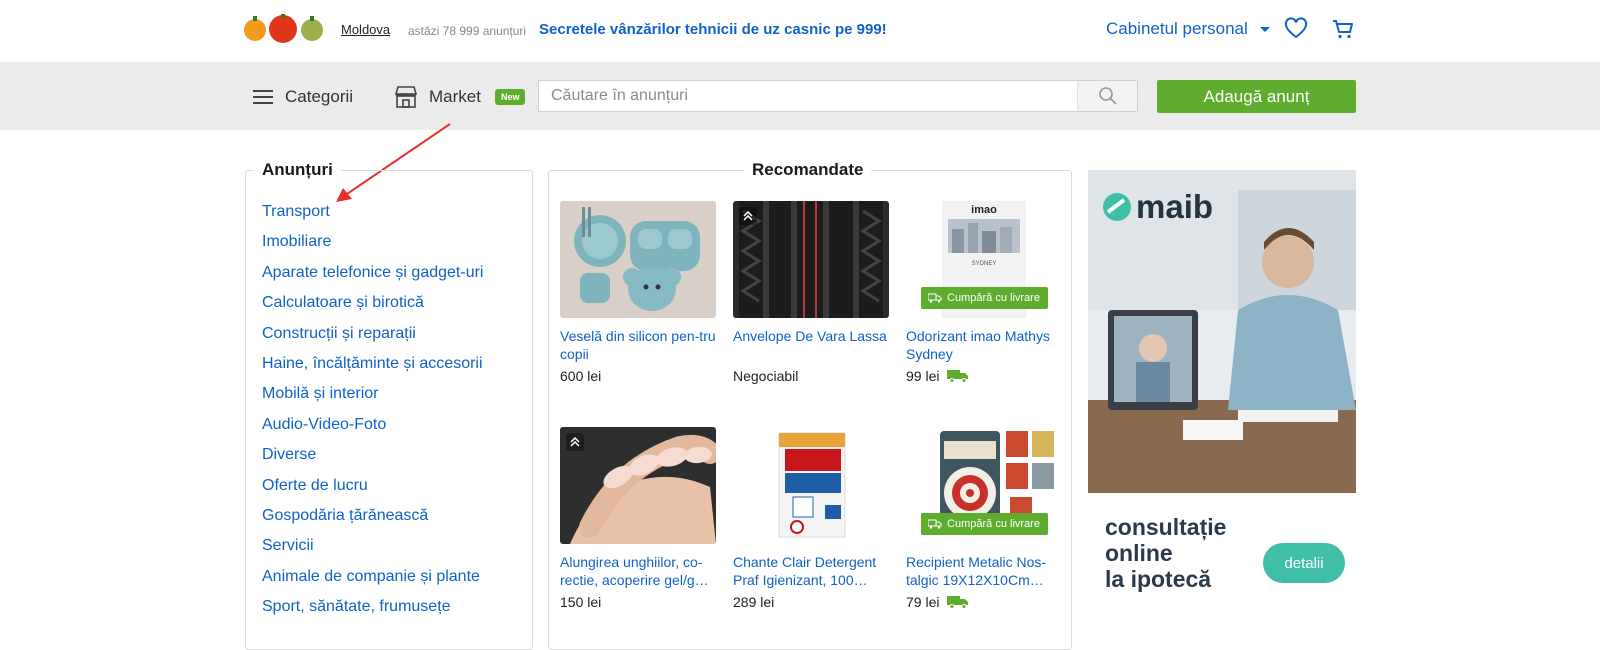  What do you see at coordinates (811, 602) in the screenshot?
I see `product-price: 289 lei` at bounding box center [811, 602].